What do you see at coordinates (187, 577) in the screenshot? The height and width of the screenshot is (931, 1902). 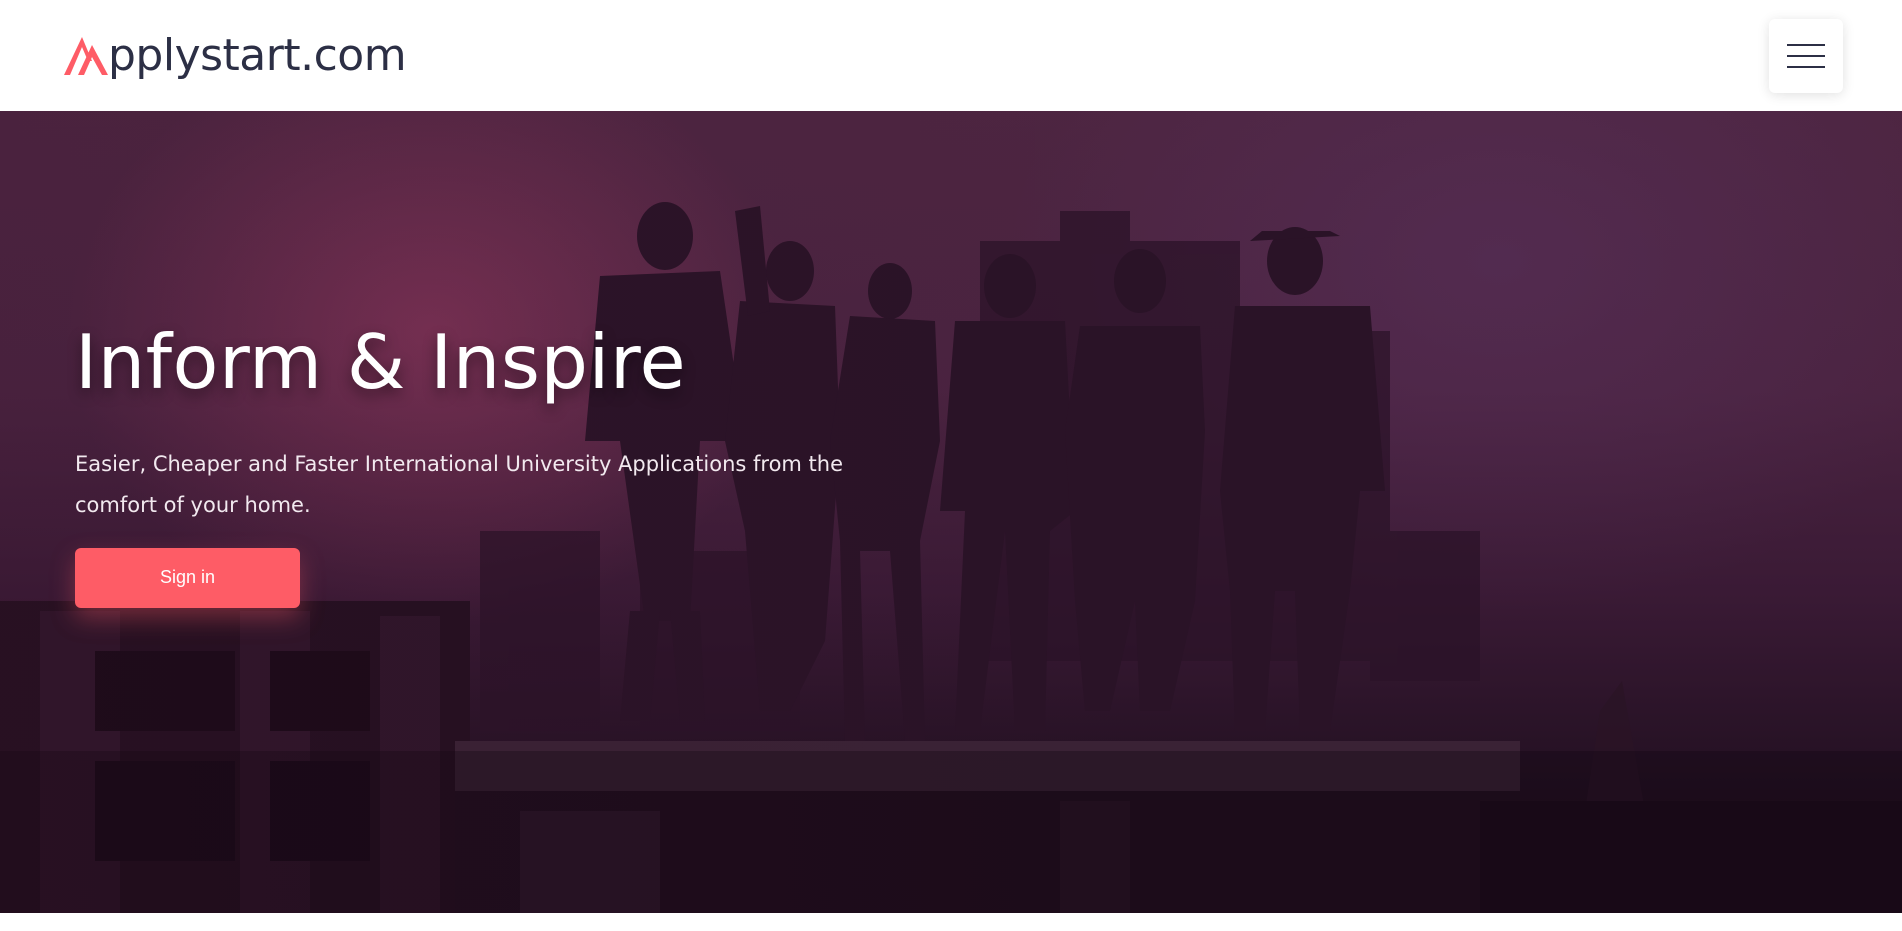 I see `sign-in-button: Sign in` at bounding box center [187, 577].